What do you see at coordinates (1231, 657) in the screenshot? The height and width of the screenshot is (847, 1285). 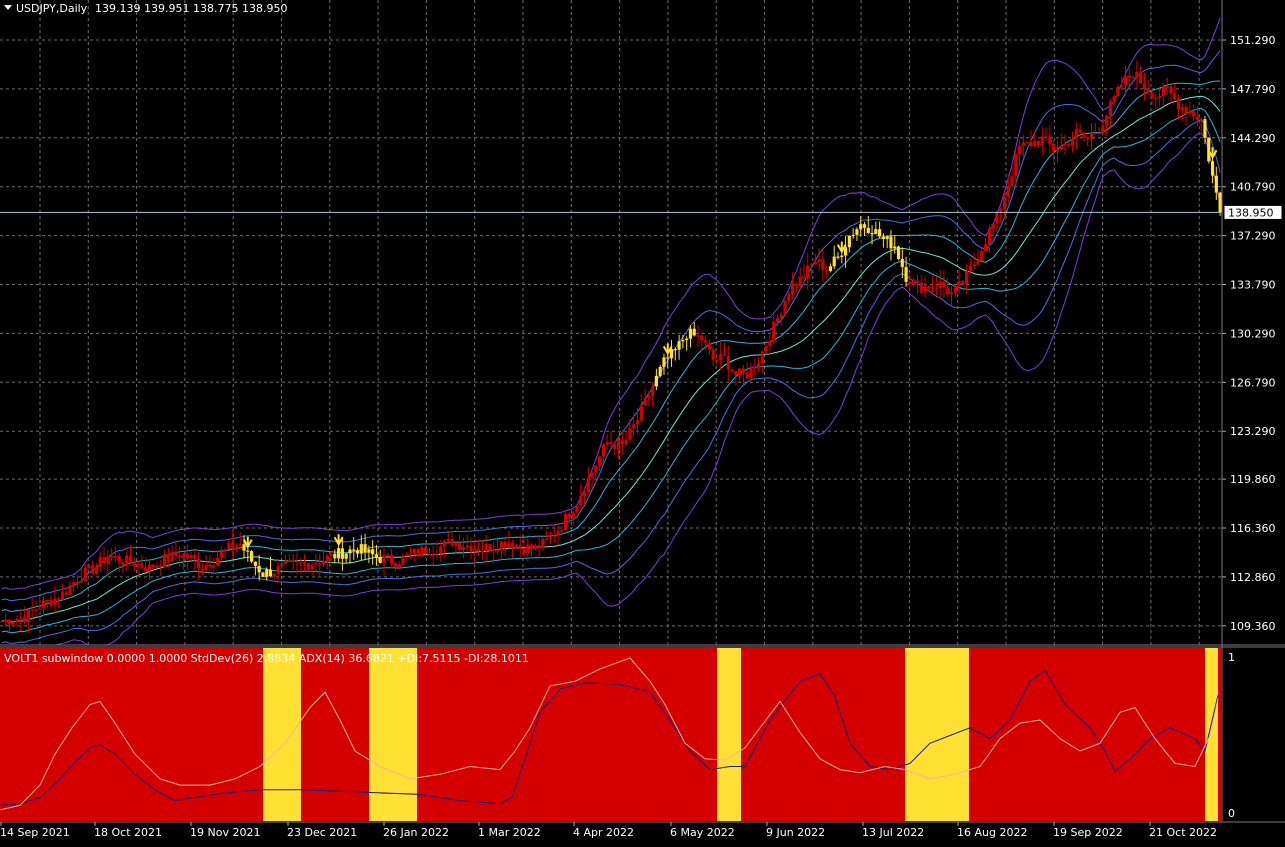 I see `subwindow-scale-top: 1` at bounding box center [1231, 657].